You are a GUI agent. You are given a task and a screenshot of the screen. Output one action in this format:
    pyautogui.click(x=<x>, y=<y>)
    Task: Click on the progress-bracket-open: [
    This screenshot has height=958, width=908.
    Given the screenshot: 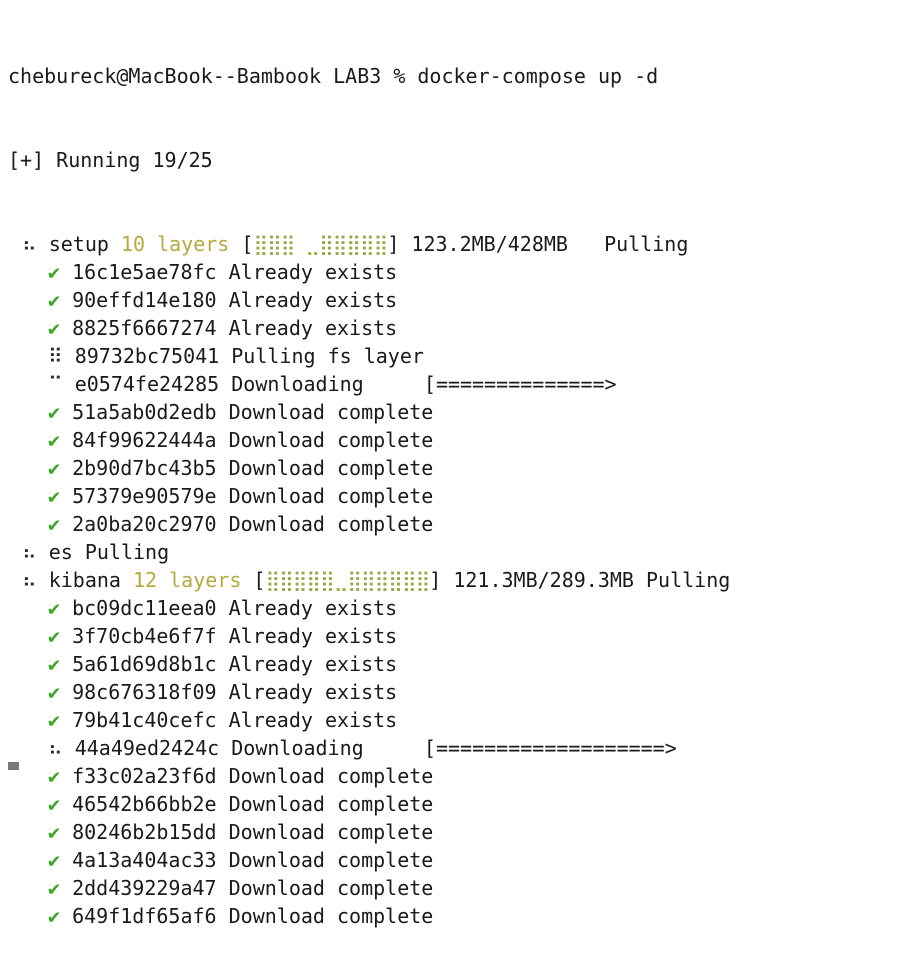 What is the action you would take?
    pyautogui.click(x=247, y=244)
    